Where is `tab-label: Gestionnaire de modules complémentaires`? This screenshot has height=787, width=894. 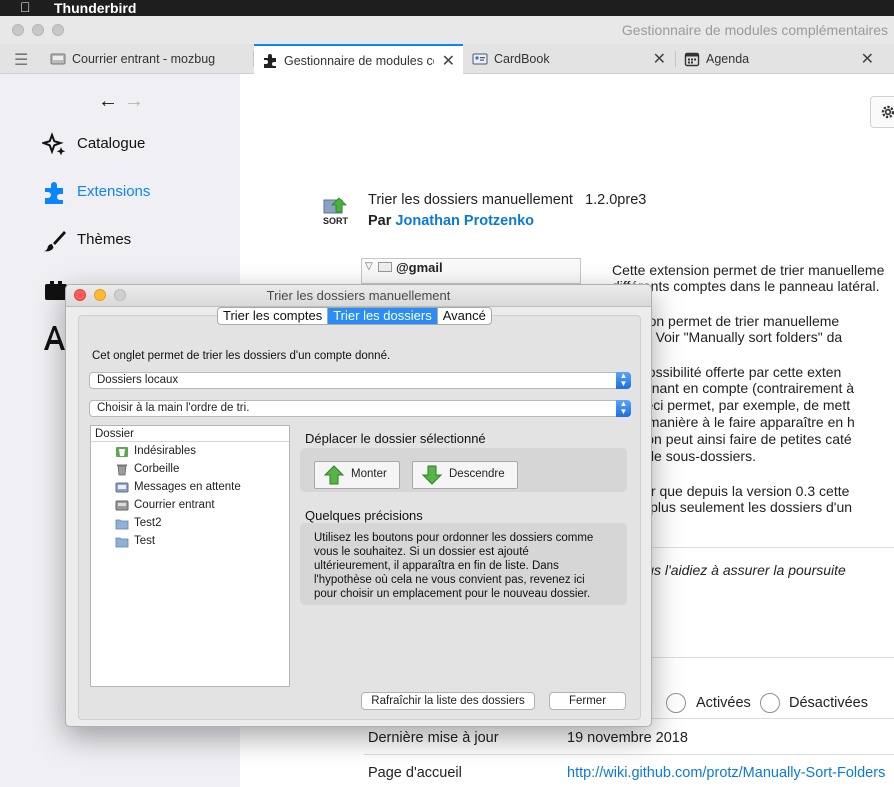 tab-label: Gestionnaire de modules complémentaires is located at coordinates (359, 61).